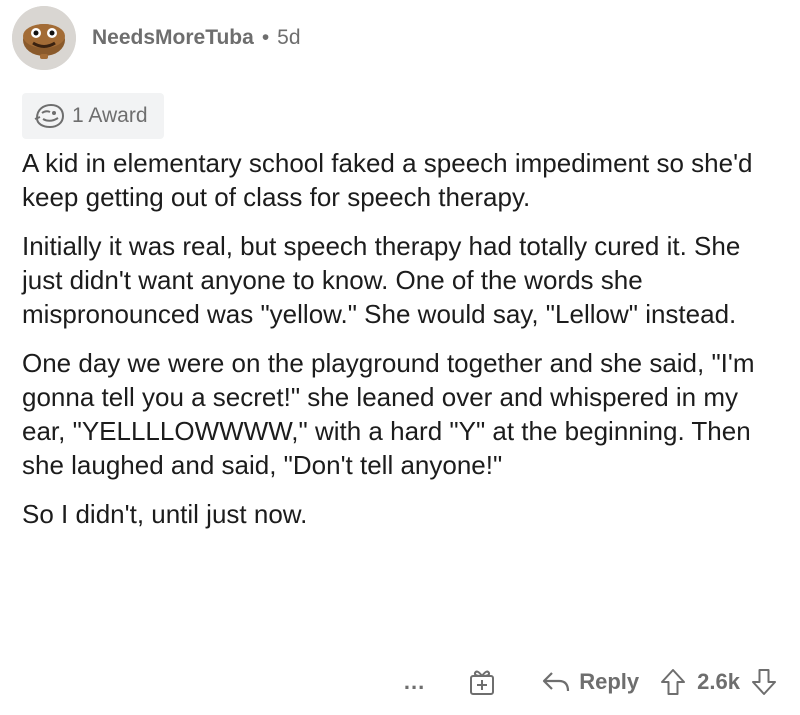 The image size is (800, 715). I want to click on gift-icon, so click(482, 682).